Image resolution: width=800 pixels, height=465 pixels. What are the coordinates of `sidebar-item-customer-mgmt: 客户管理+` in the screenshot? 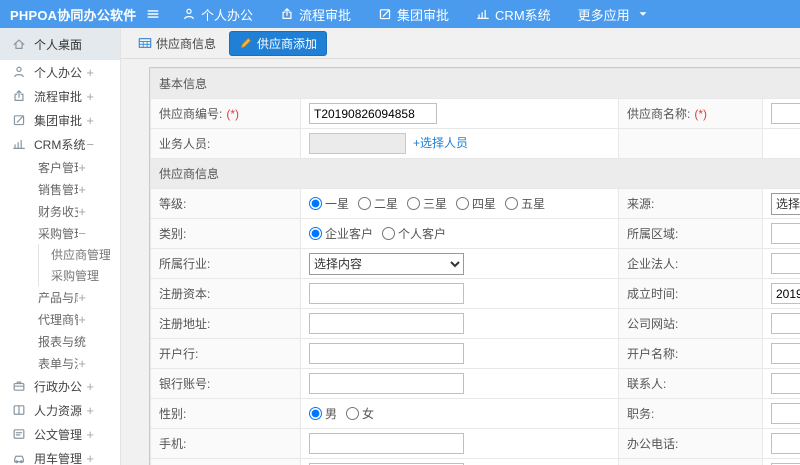 It's located at (60, 167).